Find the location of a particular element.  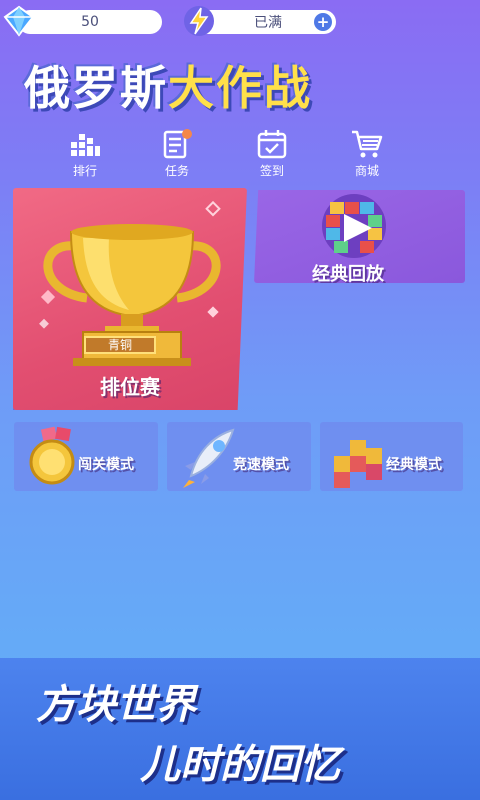

energy-status: 已满 is located at coordinates (268, 23).